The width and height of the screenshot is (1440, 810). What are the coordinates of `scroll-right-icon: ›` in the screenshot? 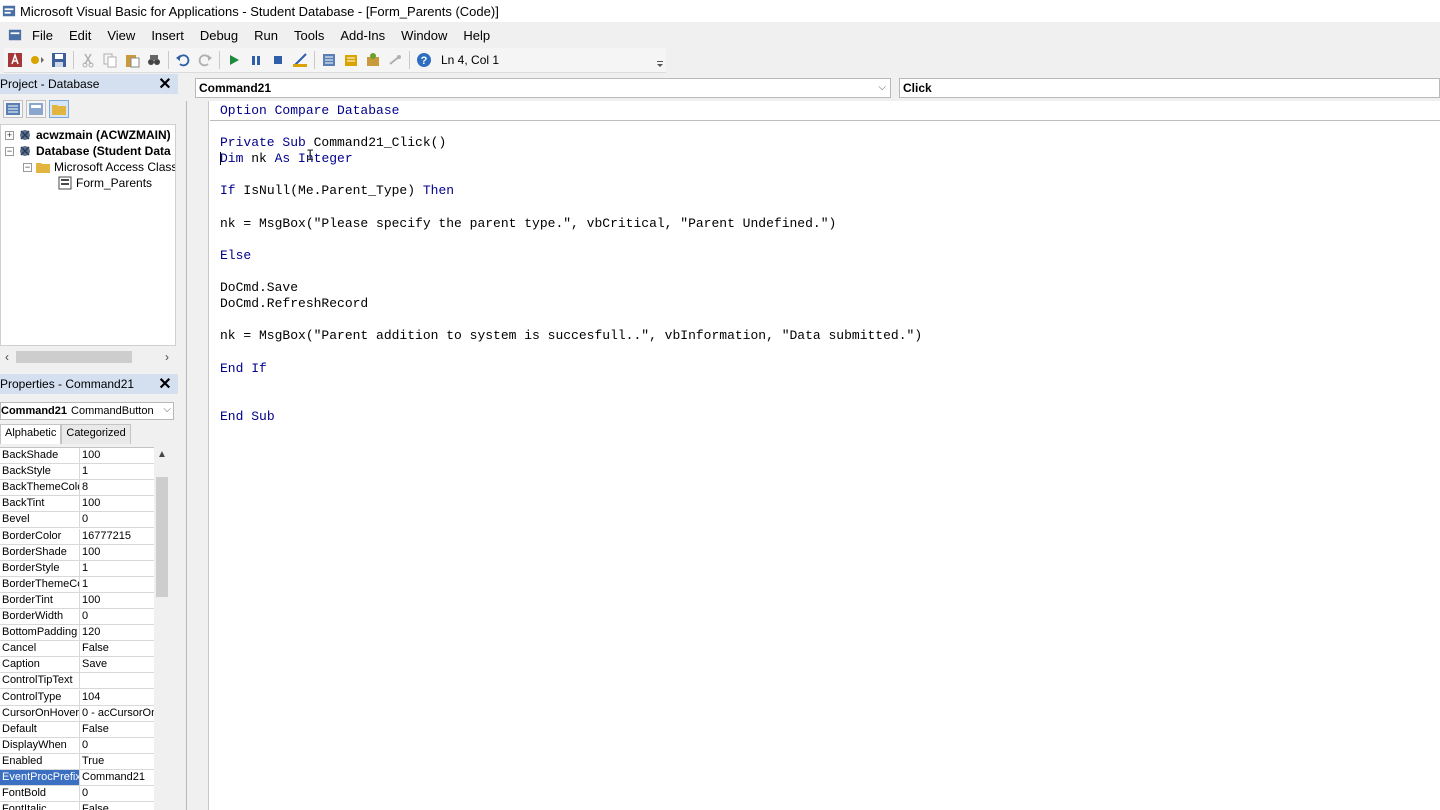 It's located at (167, 357).